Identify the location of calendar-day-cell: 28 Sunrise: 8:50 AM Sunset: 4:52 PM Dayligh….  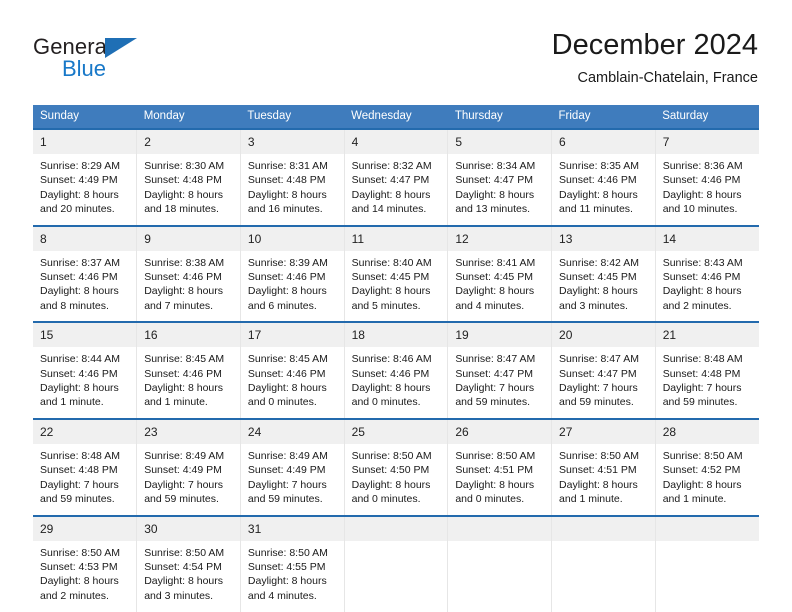
(706, 466).